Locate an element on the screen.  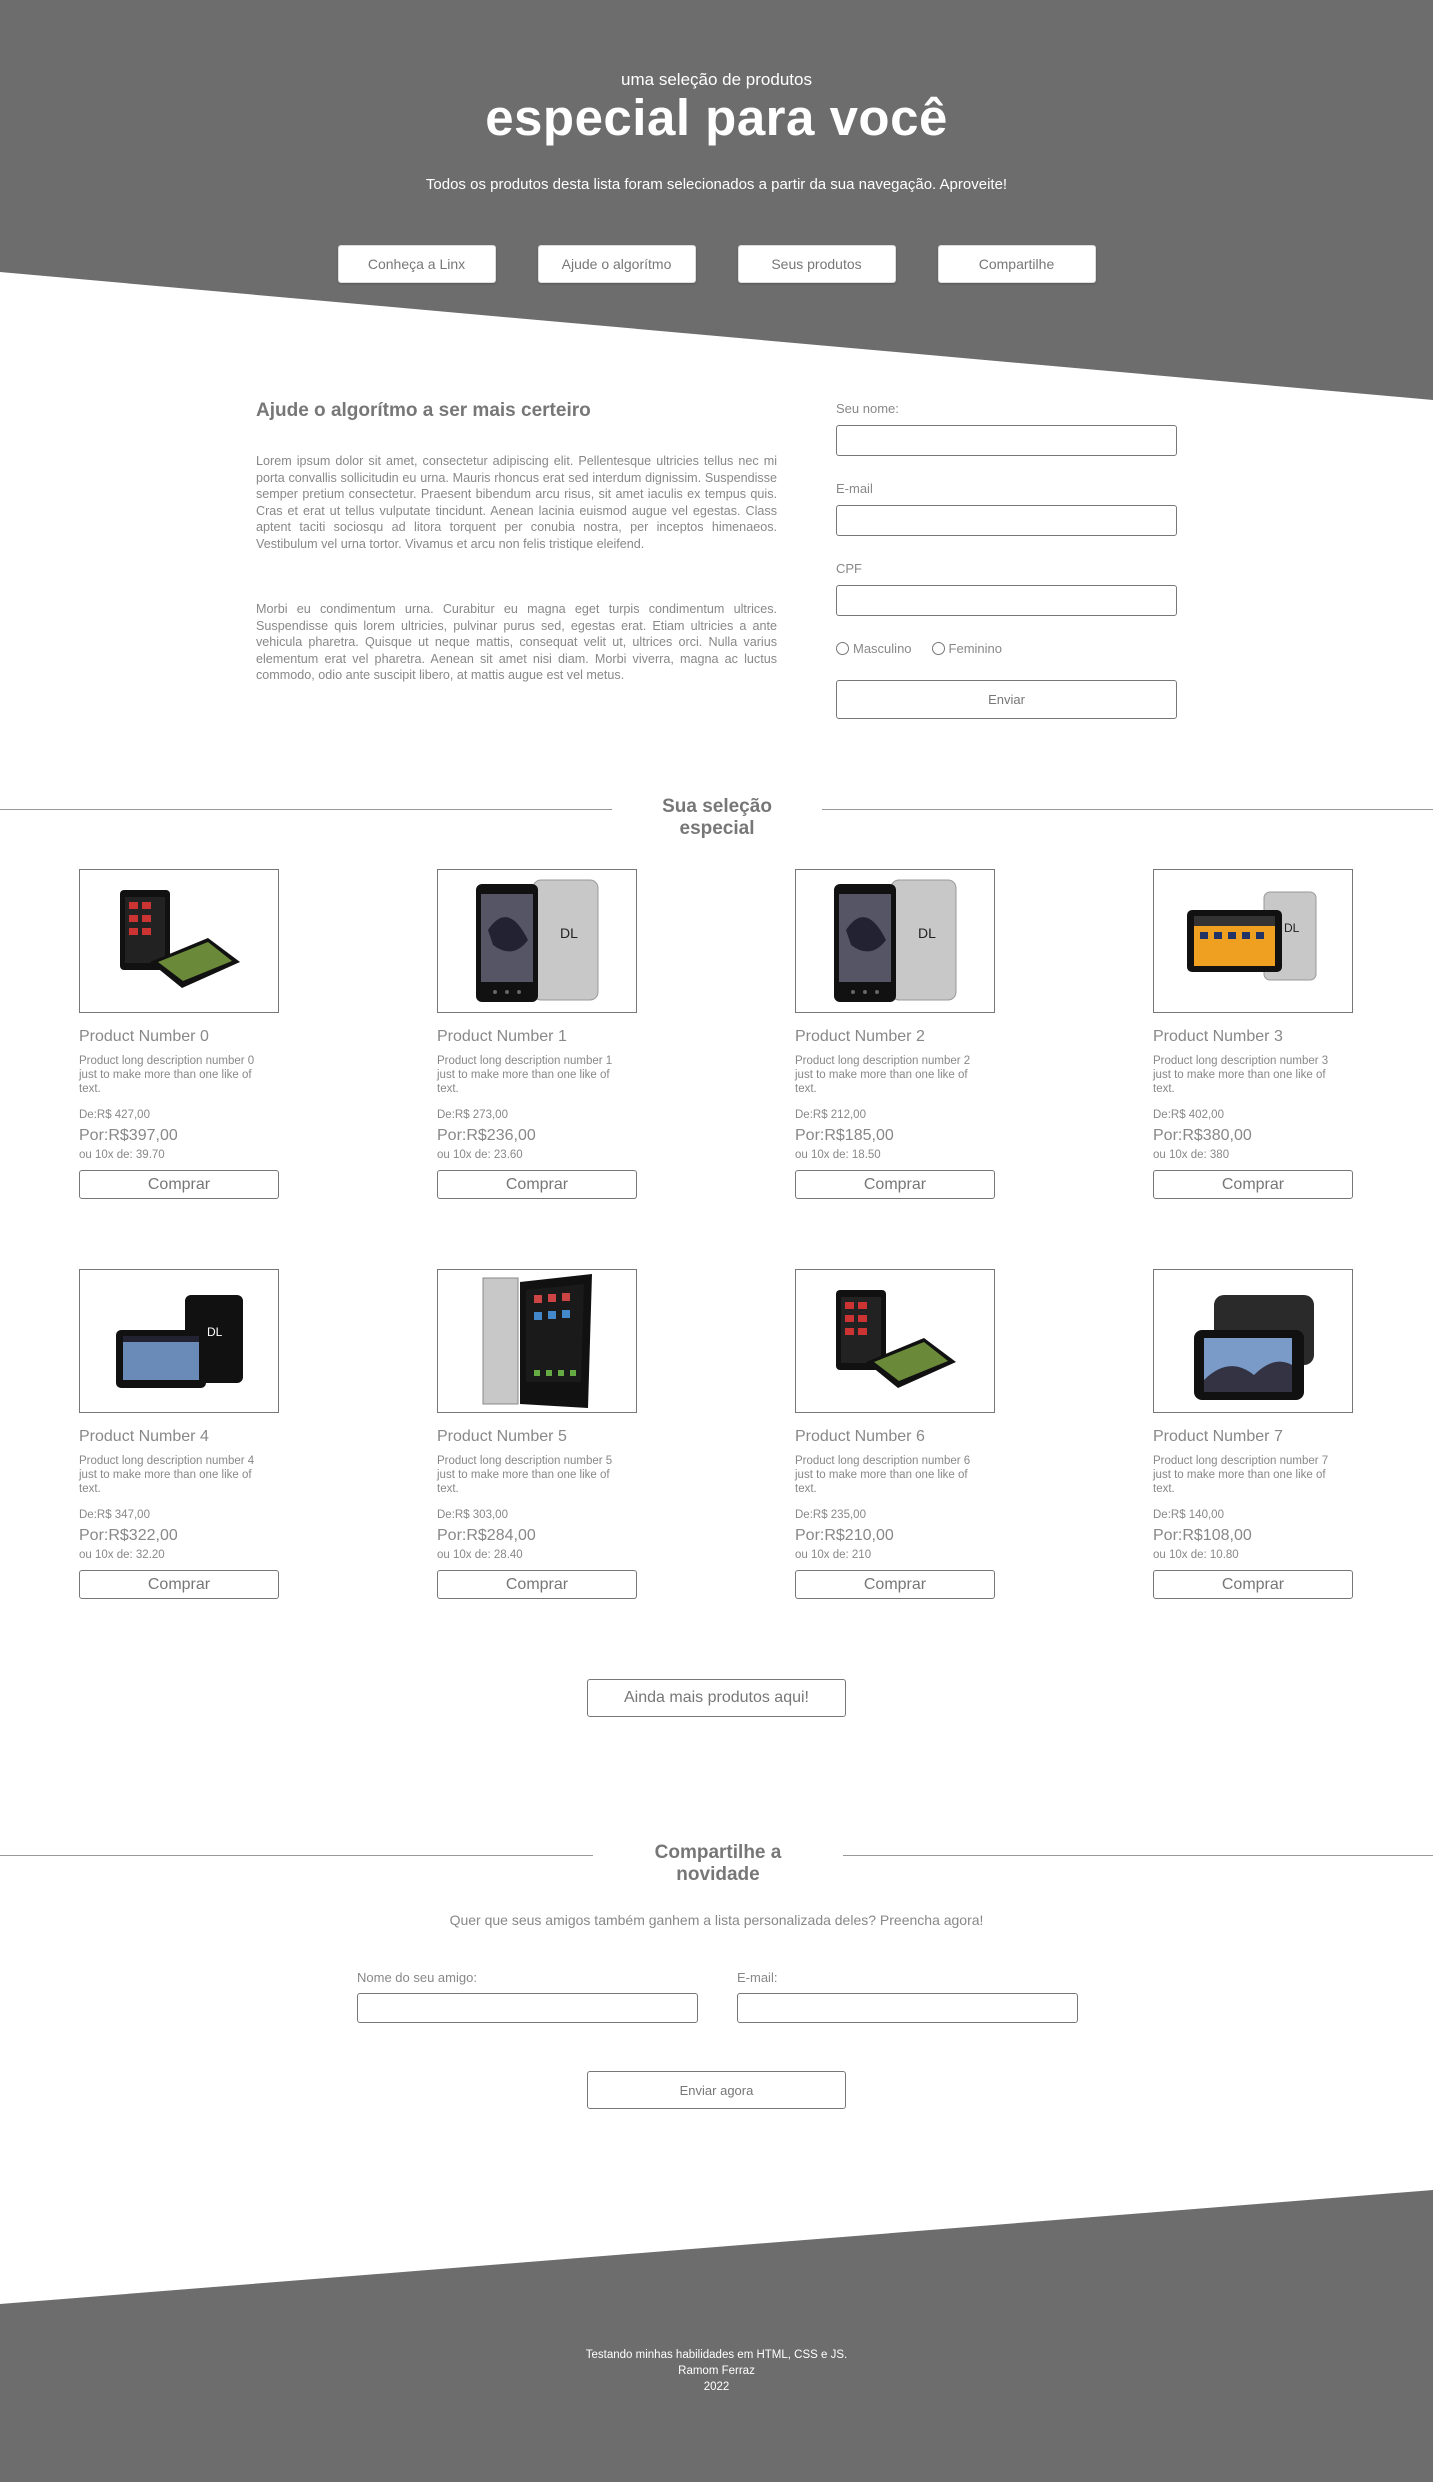
hero-title: especial para você is located at coordinates (716, 117).